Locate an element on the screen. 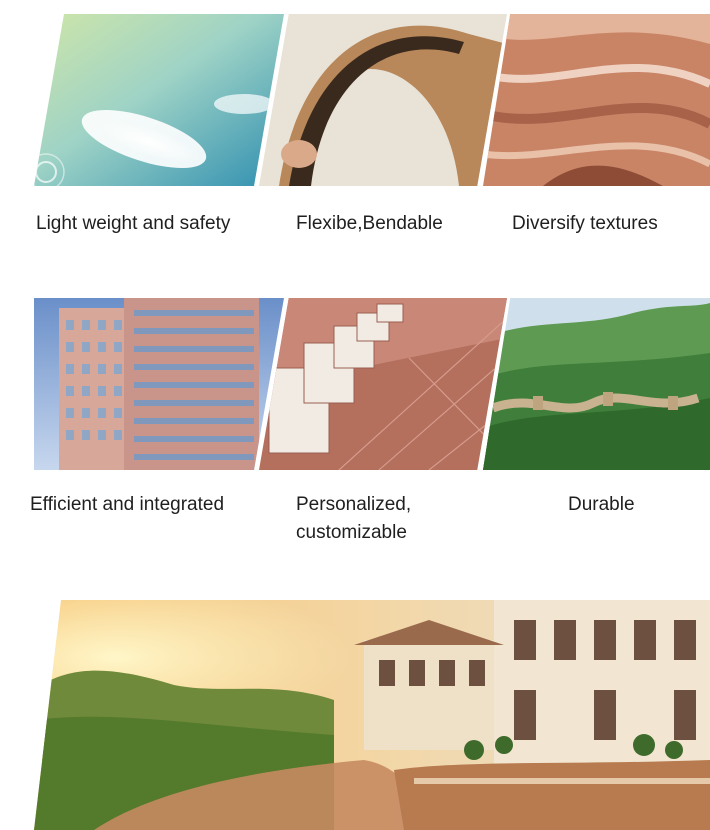  feather-image is located at coordinates (159, 100).